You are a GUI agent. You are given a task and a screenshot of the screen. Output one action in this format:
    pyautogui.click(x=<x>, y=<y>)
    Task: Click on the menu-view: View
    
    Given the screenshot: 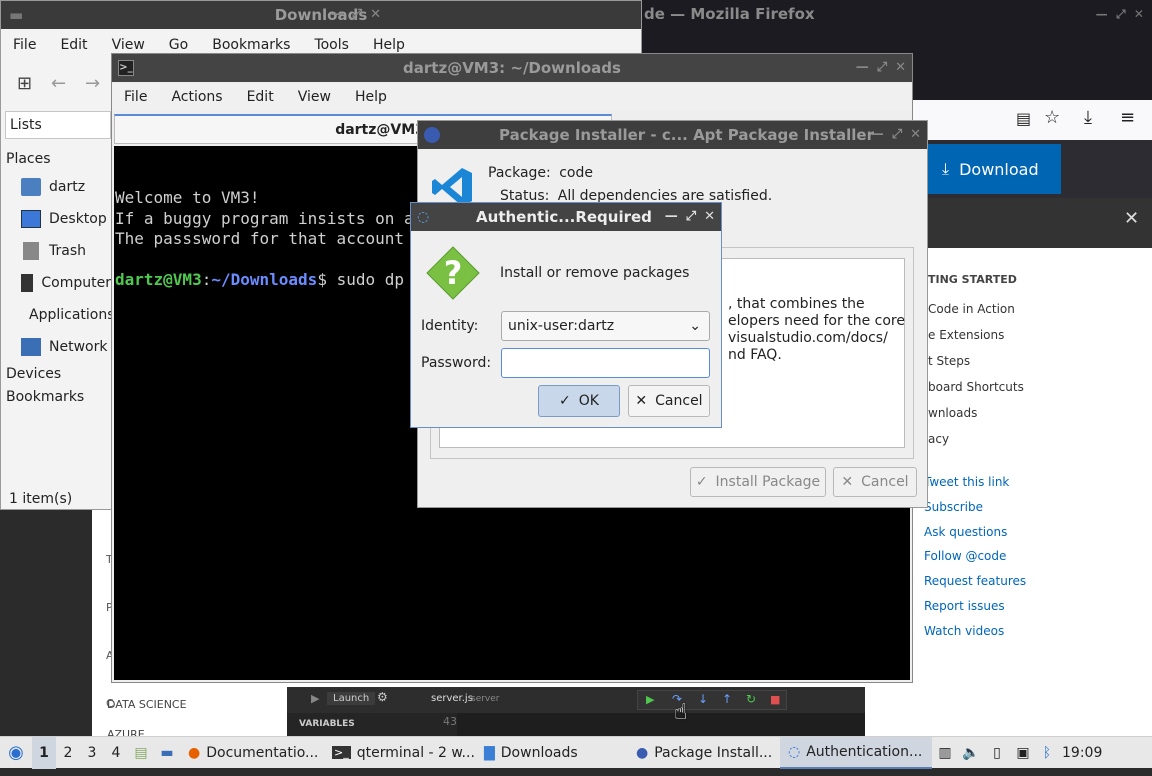 What is the action you would take?
    pyautogui.click(x=314, y=97)
    